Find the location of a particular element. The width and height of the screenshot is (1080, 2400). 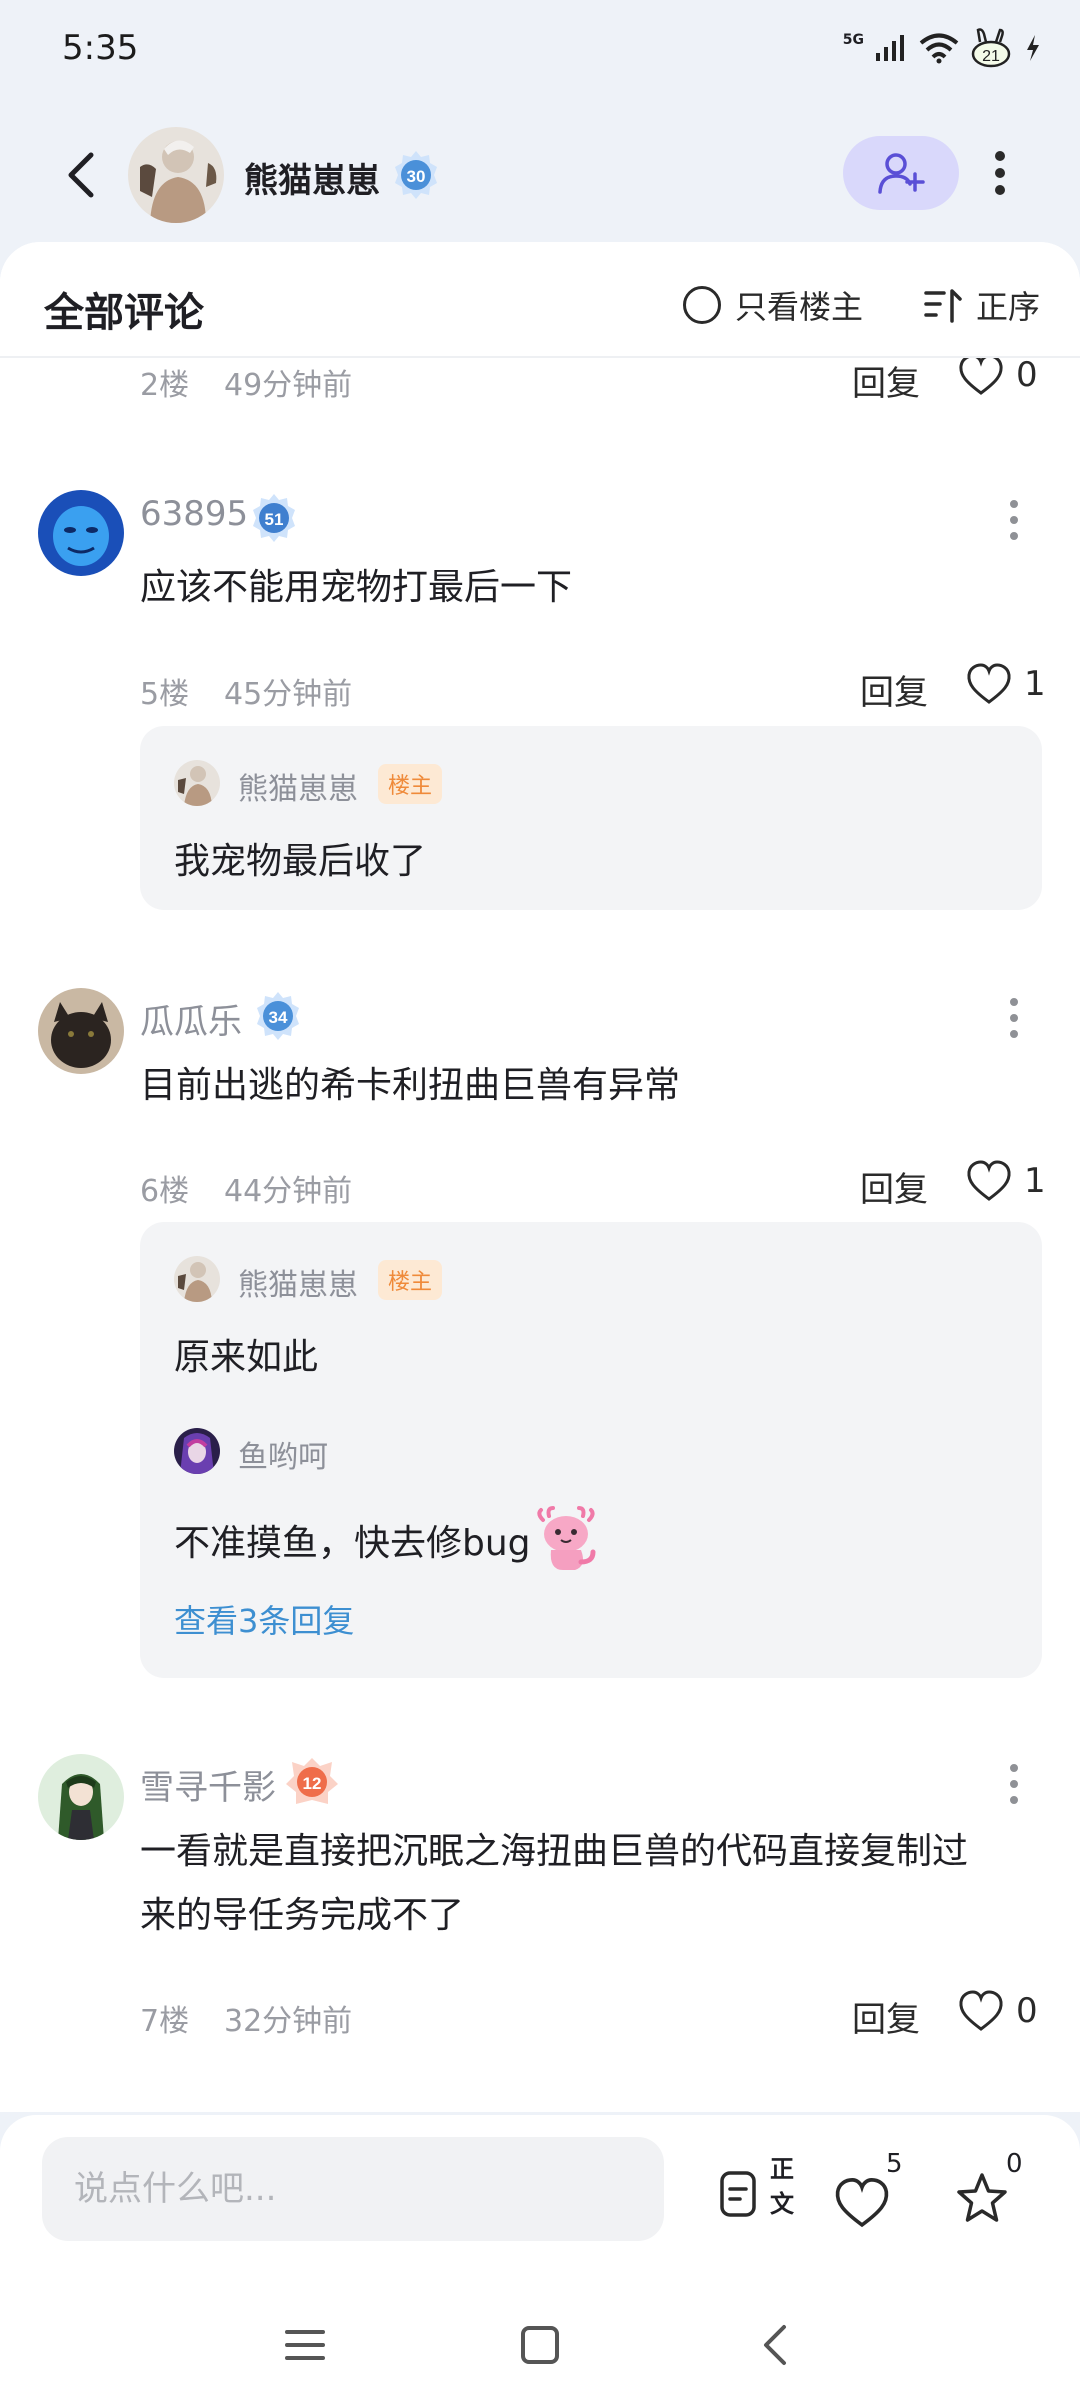

wifi-icon is located at coordinates (939, 48).